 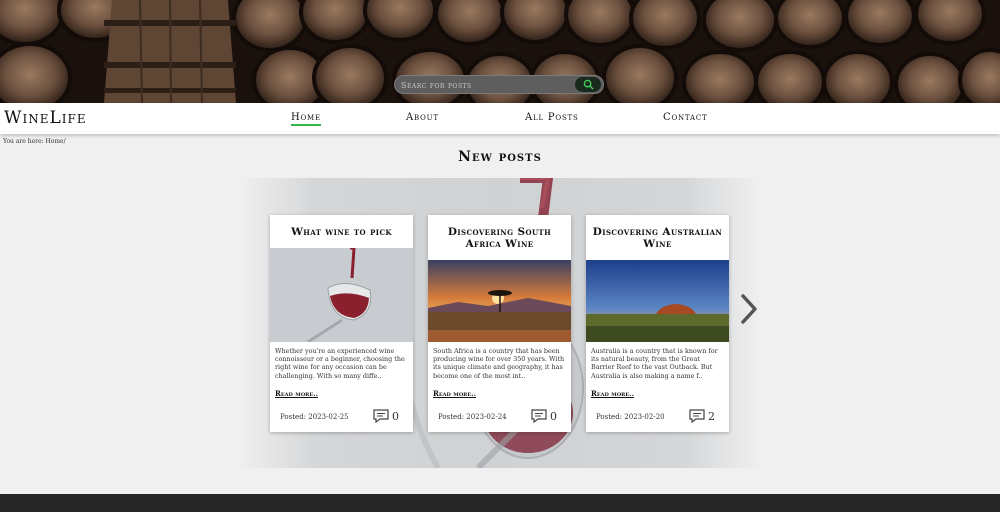 I want to click on search-input, so click(x=486, y=85).